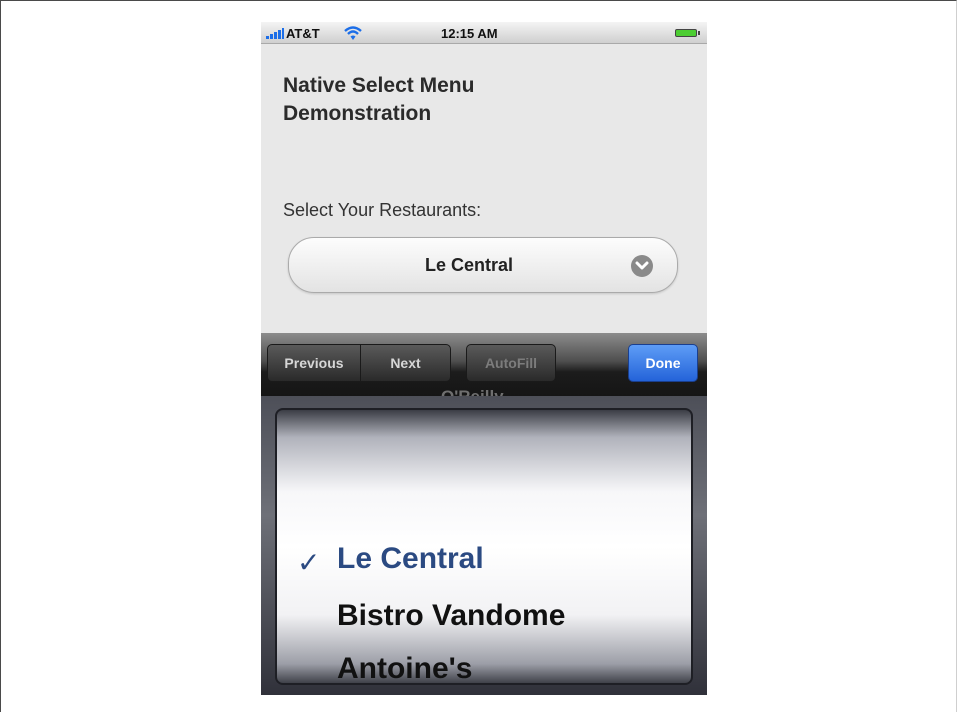  I want to click on page-title: Native Select Menu Demonstration, so click(379, 99).